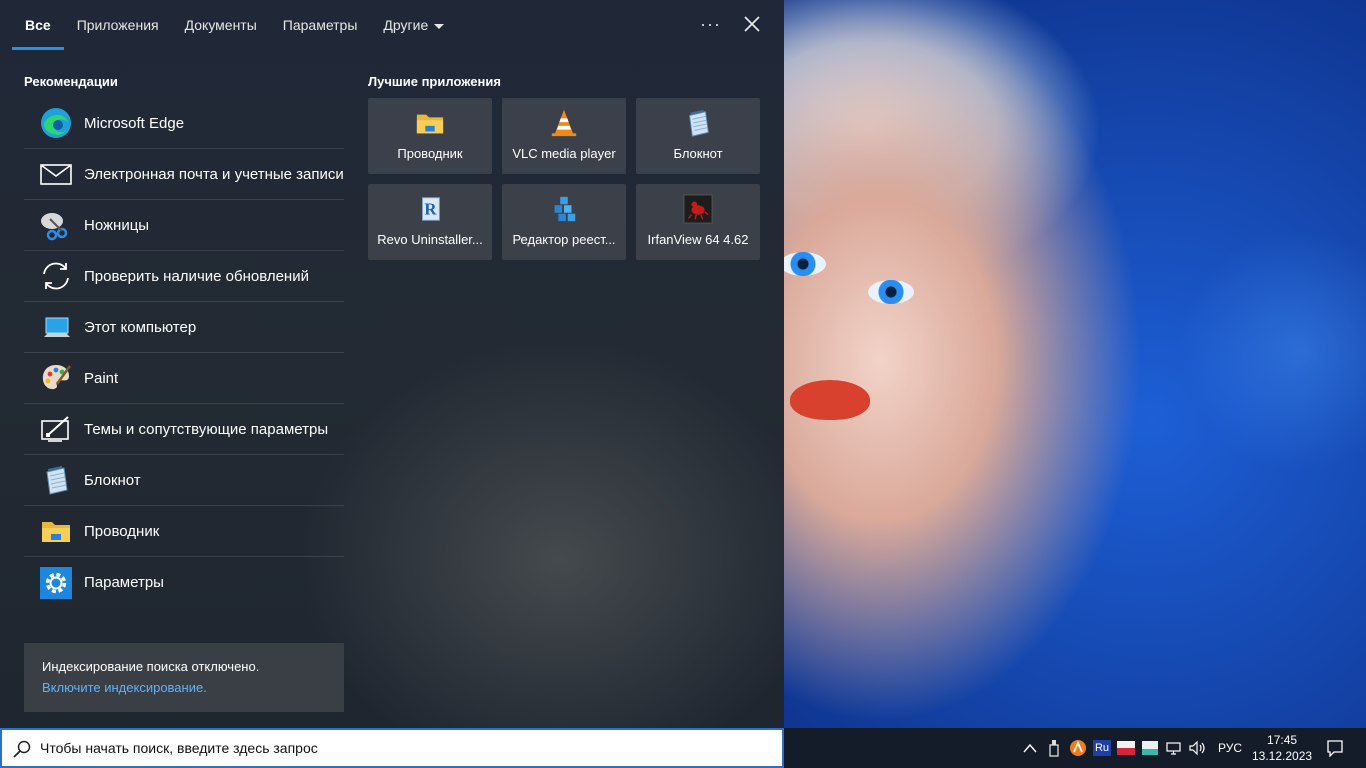  I want to click on rec-label: Электронная почта и учетные записи, so click(214, 174).